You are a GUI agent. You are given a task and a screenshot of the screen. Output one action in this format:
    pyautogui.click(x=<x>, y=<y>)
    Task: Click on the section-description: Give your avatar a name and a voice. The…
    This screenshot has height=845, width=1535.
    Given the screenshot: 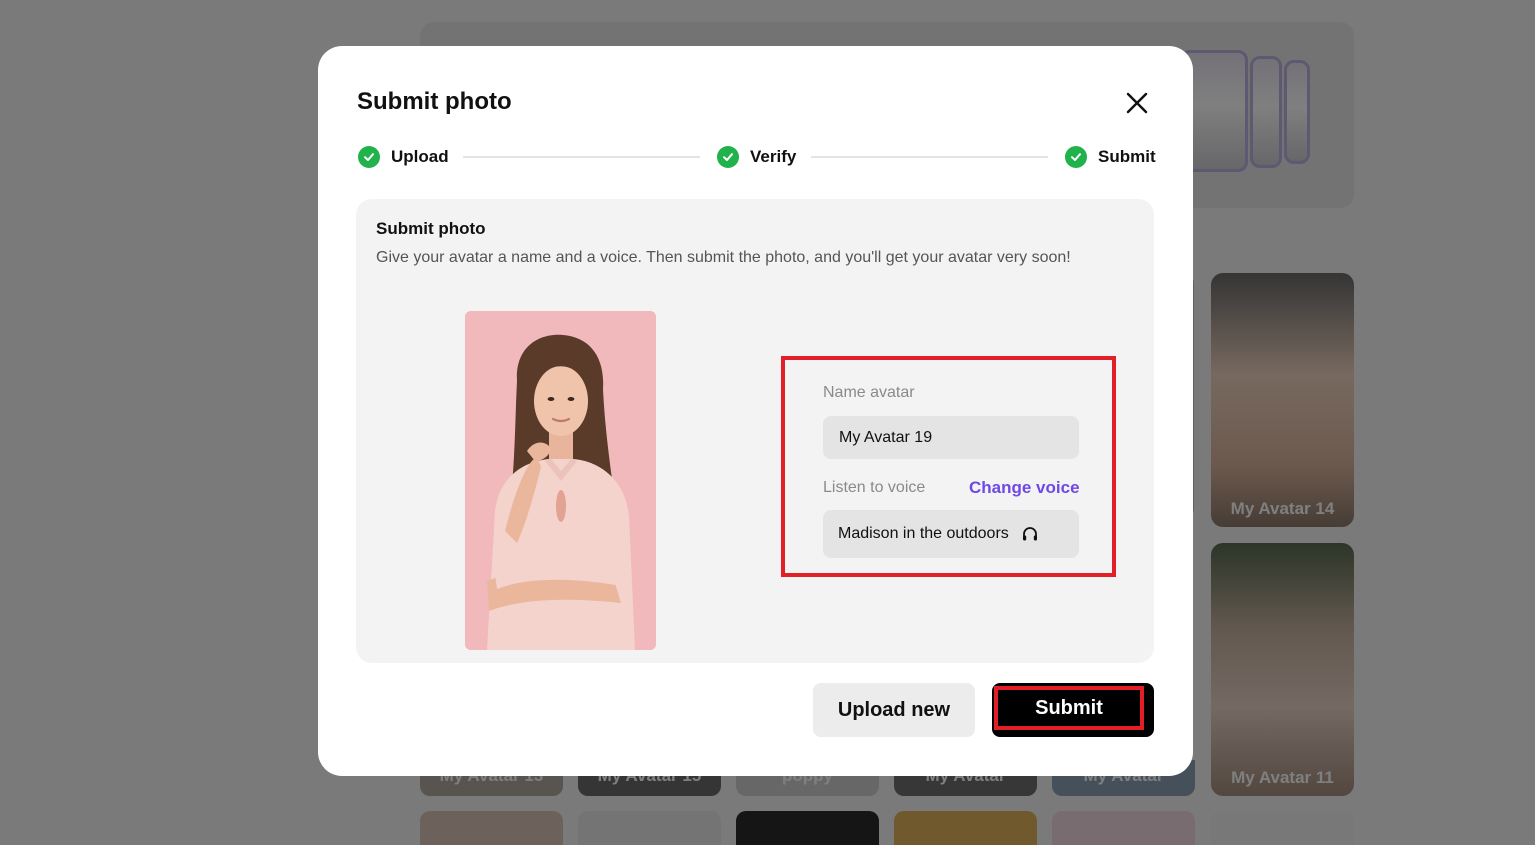 What is the action you would take?
    pyautogui.click(x=723, y=257)
    